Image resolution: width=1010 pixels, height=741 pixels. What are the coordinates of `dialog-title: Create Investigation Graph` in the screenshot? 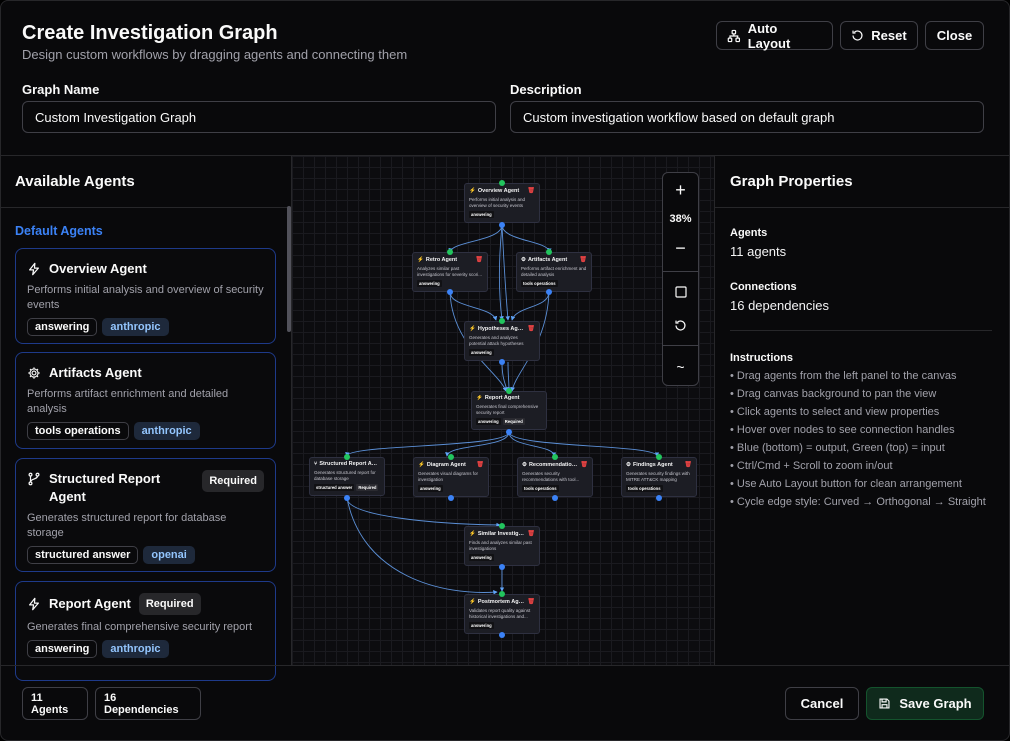 It's located at (150, 33).